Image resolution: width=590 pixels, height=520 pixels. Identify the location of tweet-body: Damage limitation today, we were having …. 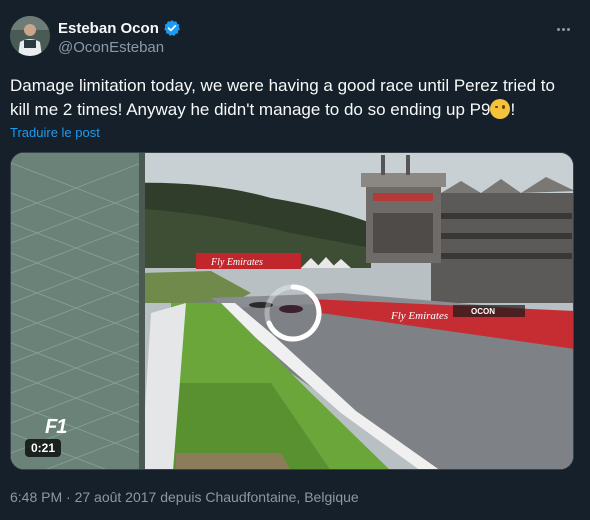
(282, 97).